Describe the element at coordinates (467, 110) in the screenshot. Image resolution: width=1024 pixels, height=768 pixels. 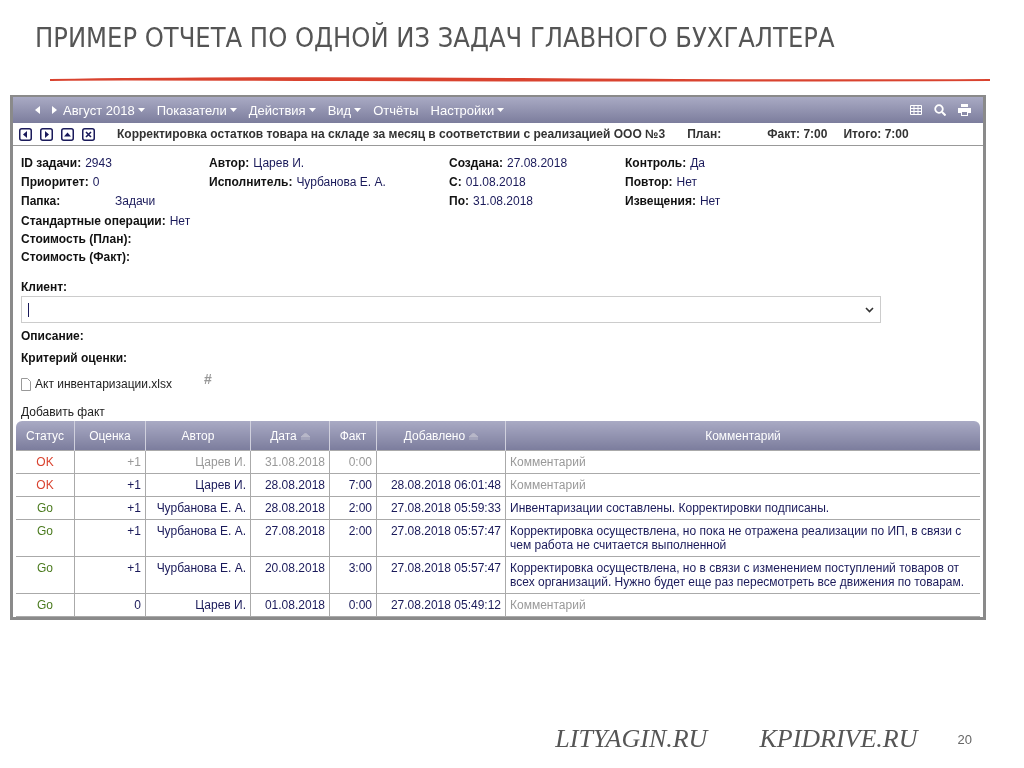
I see `menu-item: Настройки` at that location.